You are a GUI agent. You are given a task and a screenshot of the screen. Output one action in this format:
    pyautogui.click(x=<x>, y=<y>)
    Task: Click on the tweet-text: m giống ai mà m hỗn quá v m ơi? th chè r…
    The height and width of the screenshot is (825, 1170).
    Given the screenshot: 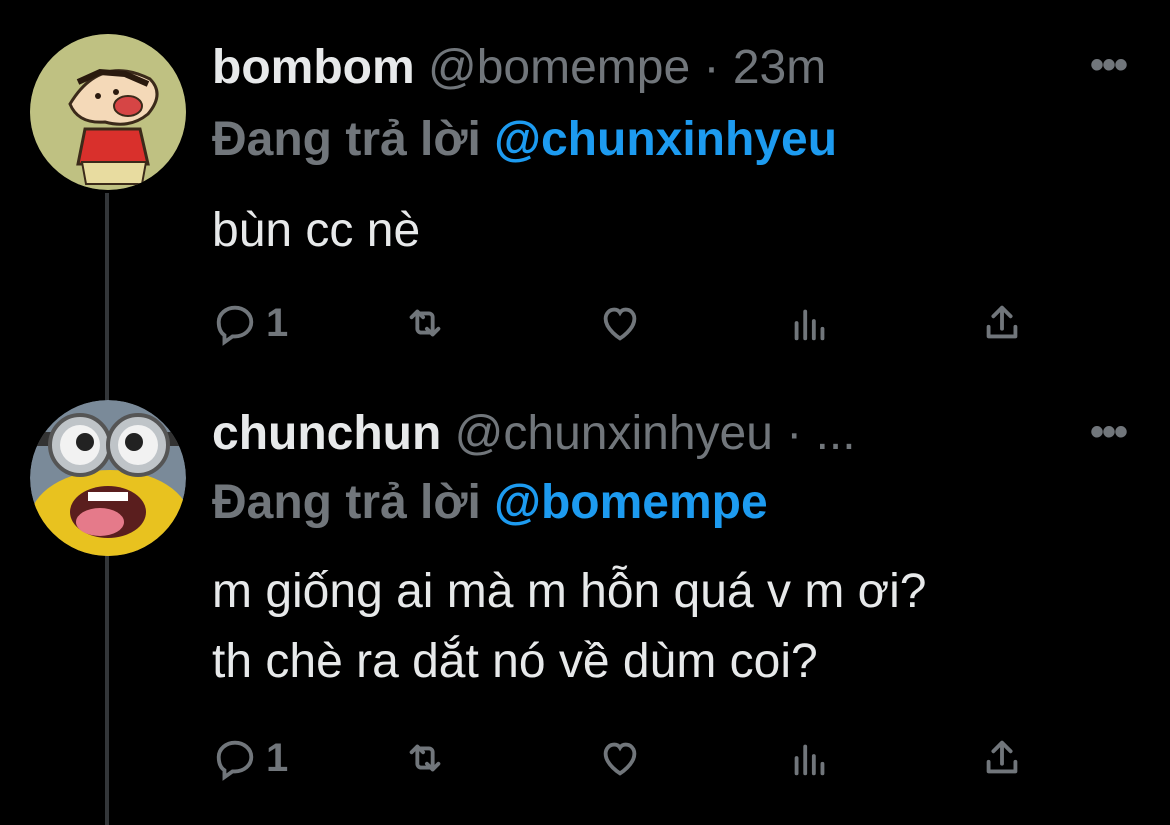 What is the action you would take?
    pyautogui.click(x=569, y=627)
    